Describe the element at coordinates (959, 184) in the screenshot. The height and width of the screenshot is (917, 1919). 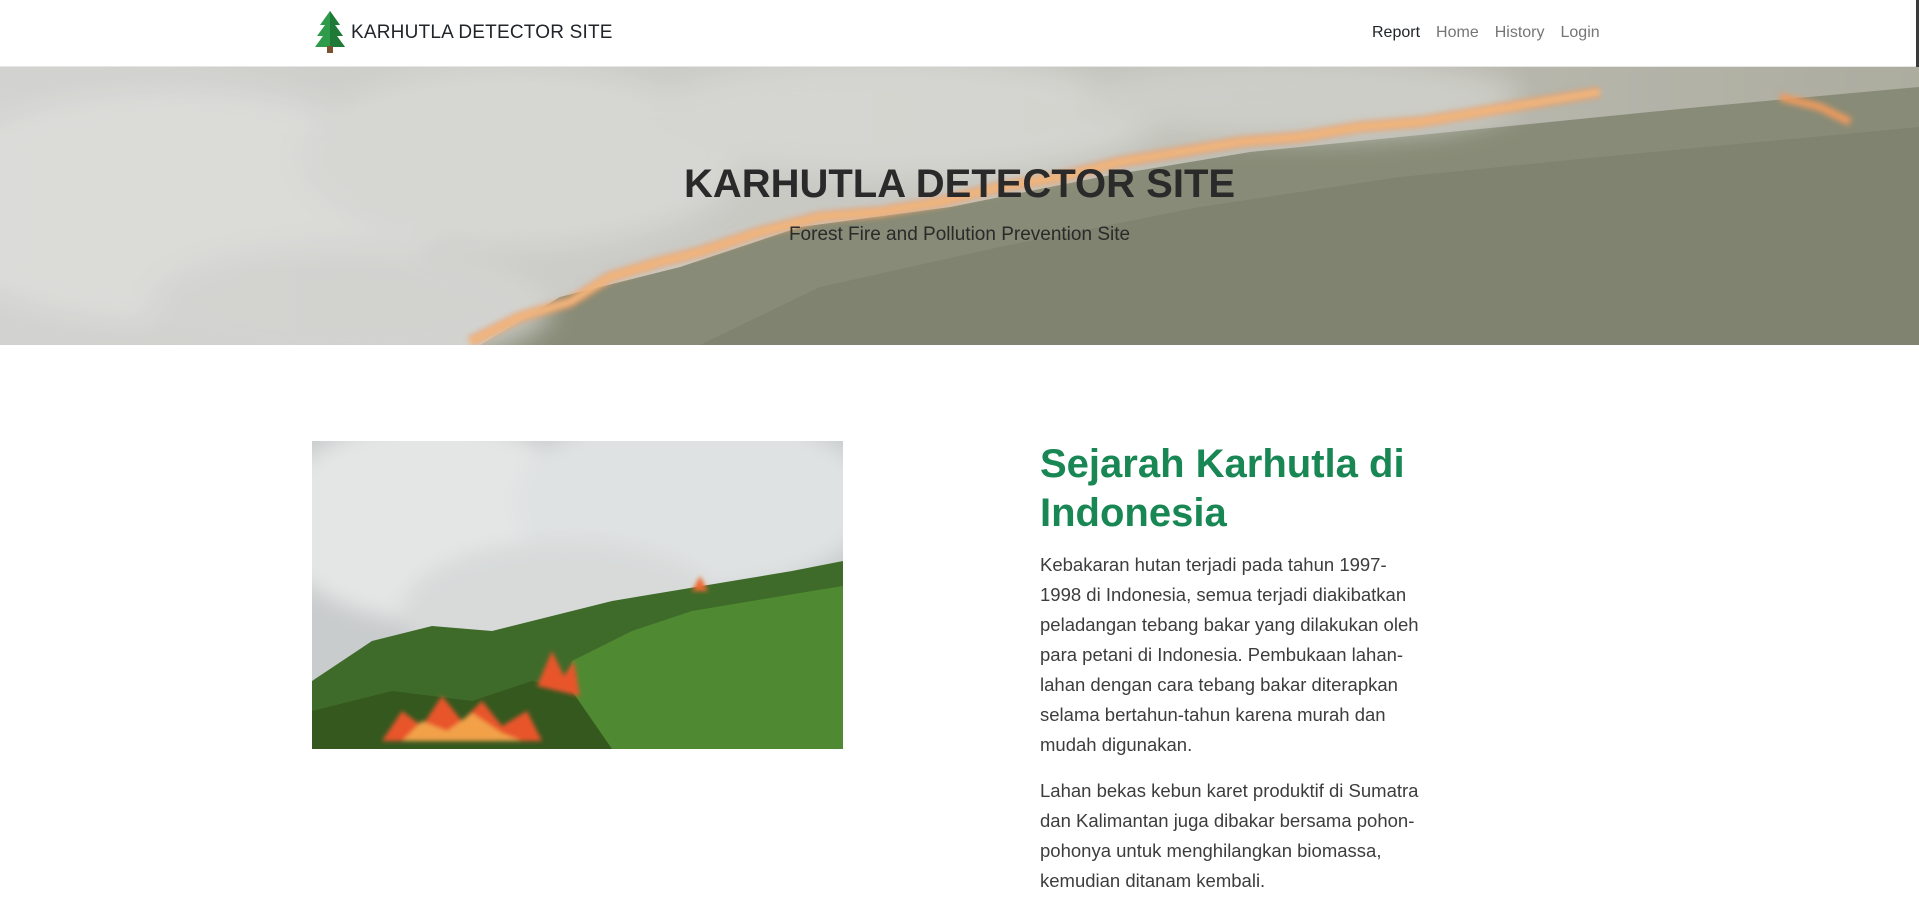
I see `hero-title: KARHUTLA DETECTOR SITE` at that location.